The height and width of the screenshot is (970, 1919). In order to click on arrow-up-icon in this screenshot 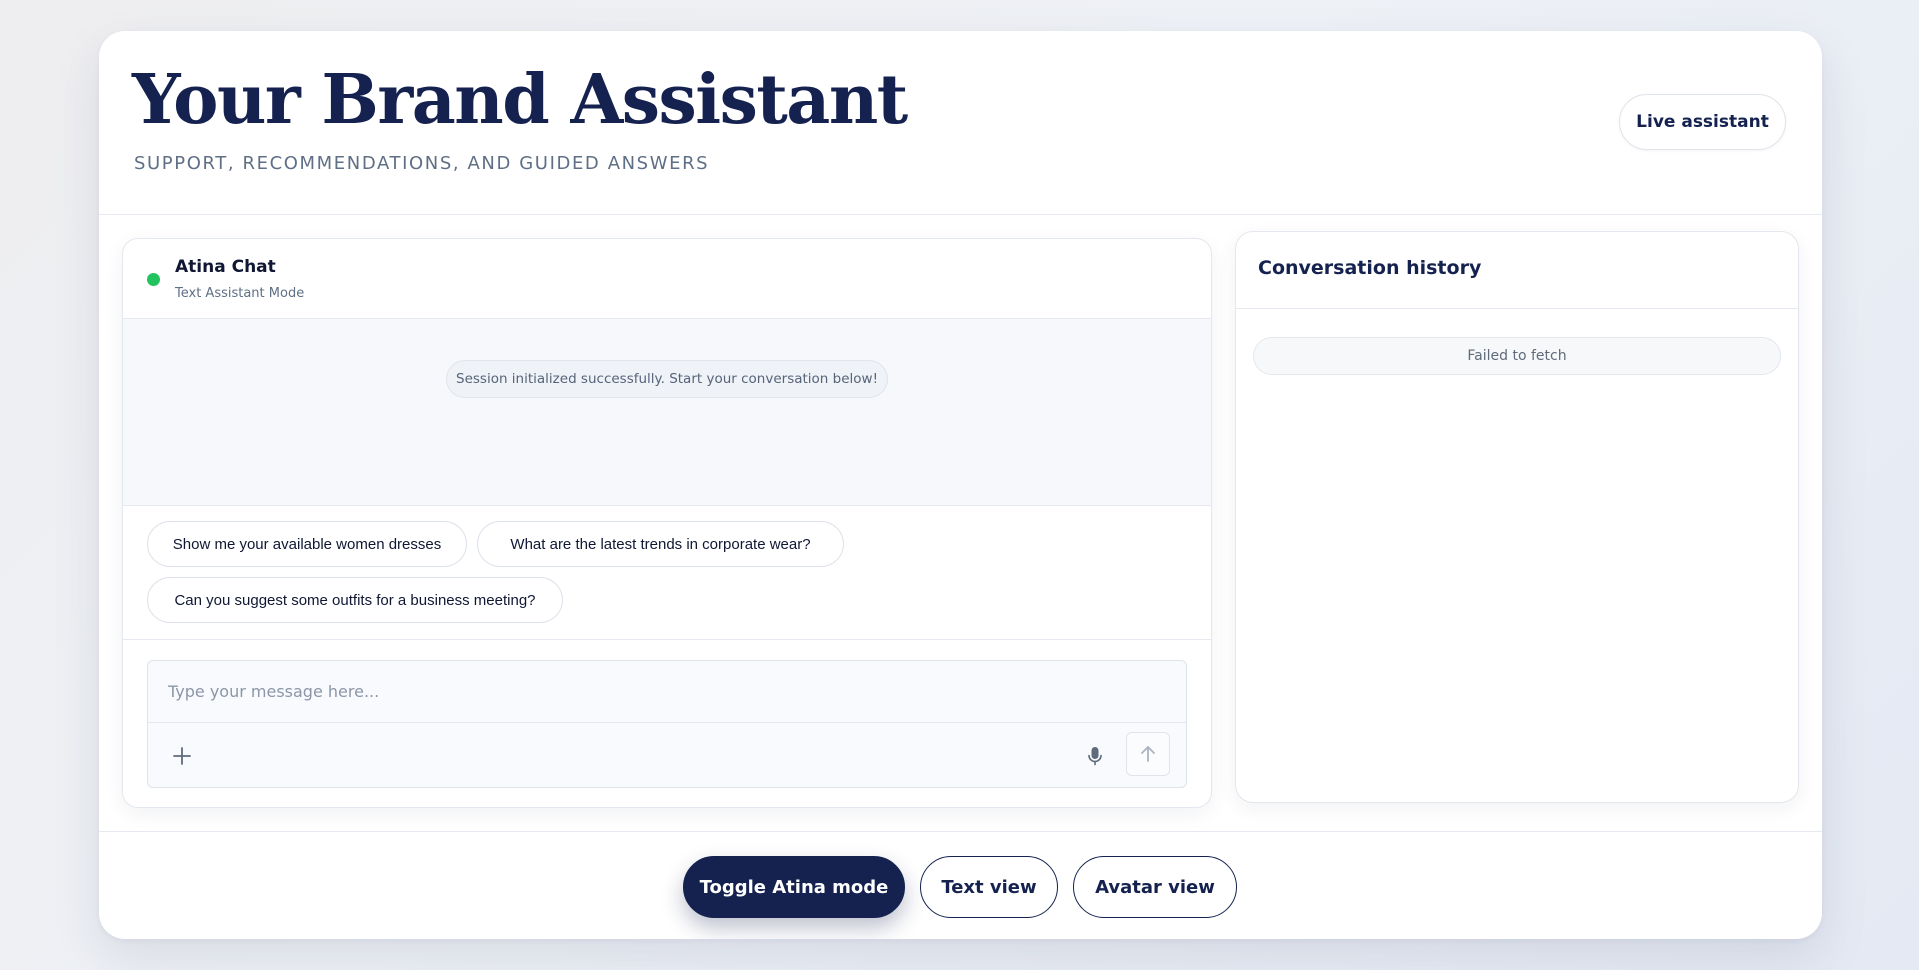, I will do `click(1148, 754)`.